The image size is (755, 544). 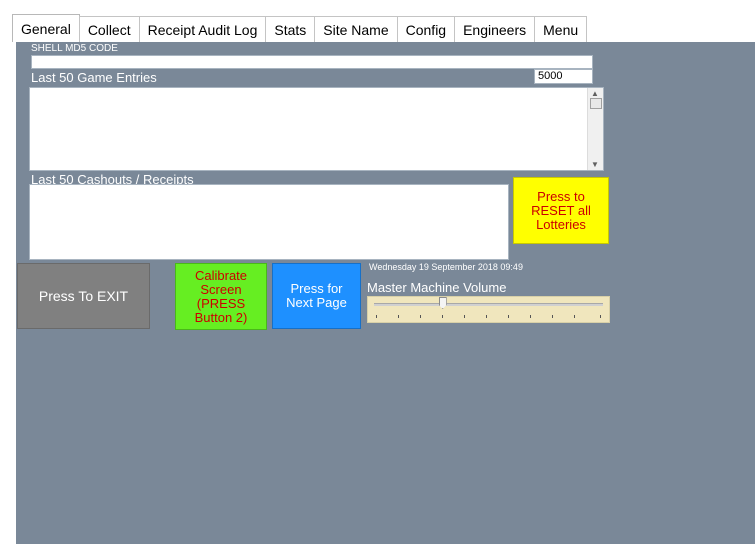 I want to click on scroll-thumb, so click(x=596, y=103).